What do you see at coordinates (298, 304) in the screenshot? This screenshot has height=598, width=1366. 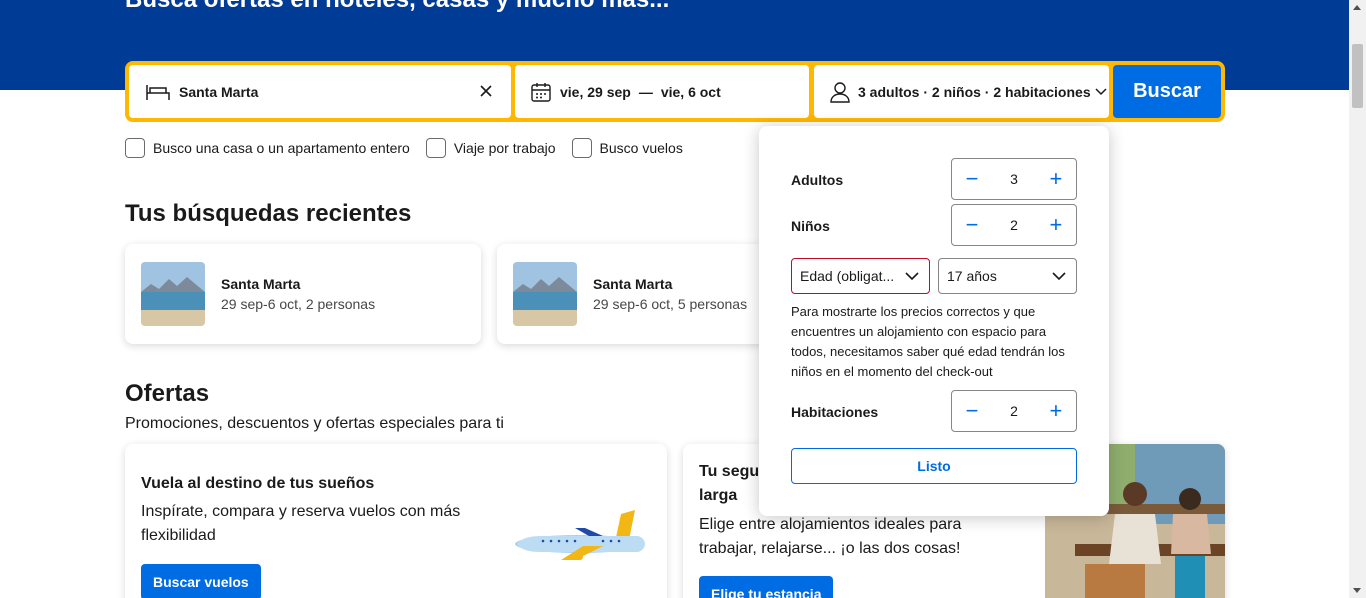 I see `recent-search-details: 29 sep-6 oct, 2 personas` at bounding box center [298, 304].